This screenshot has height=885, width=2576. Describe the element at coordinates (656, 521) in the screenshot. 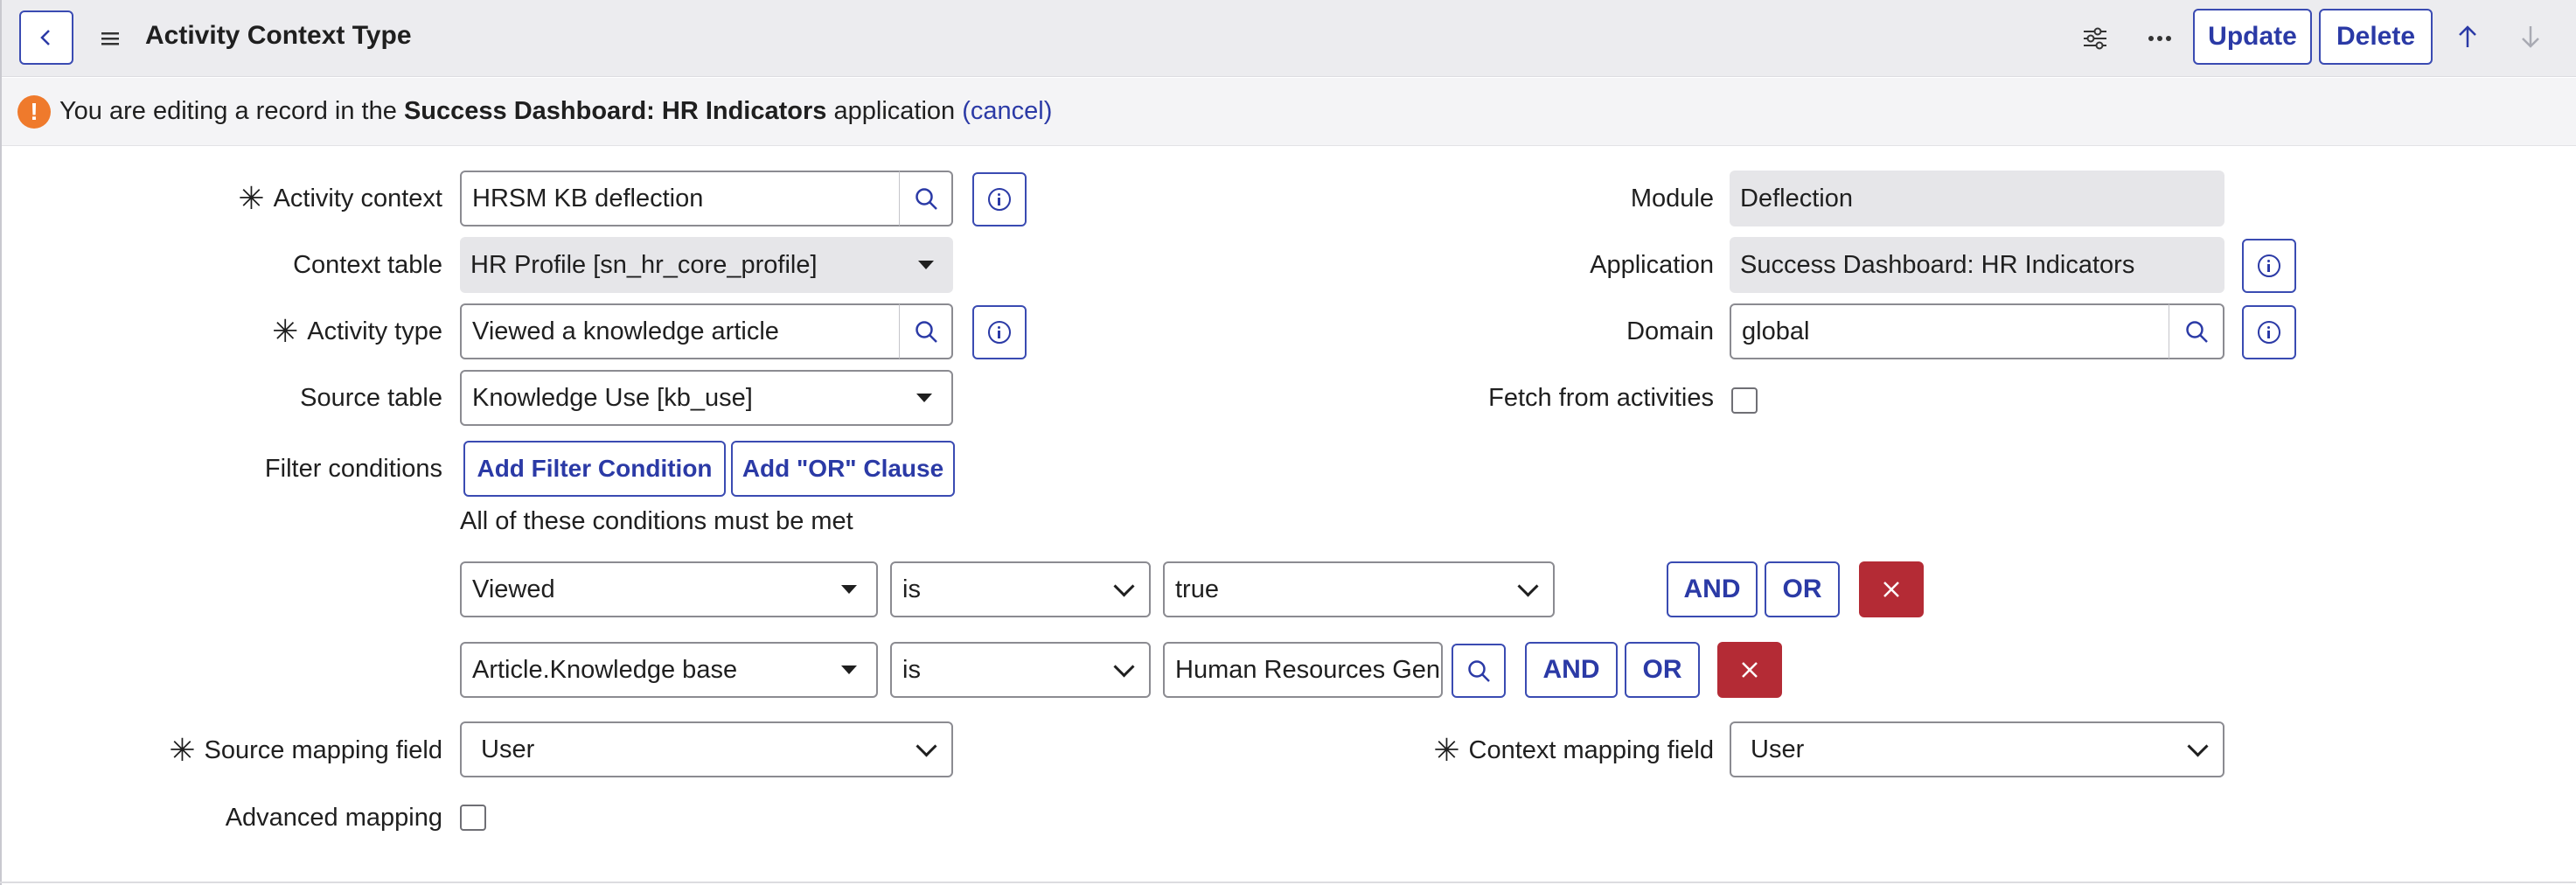

I see `conditions-hint: All of these conditions must be met` at that location.